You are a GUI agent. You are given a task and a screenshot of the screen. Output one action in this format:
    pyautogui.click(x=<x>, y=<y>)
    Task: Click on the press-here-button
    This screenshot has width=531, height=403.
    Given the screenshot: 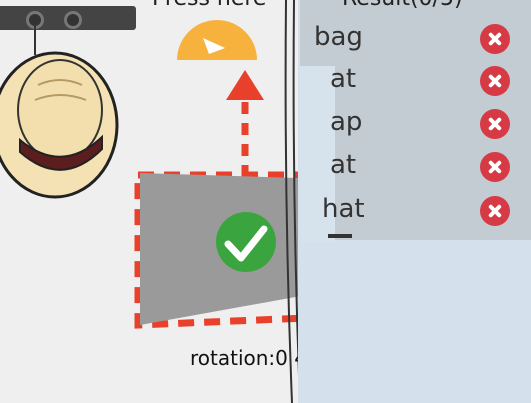 What is the action you would take?
    pyautogui.click(x=217, y=39)
    